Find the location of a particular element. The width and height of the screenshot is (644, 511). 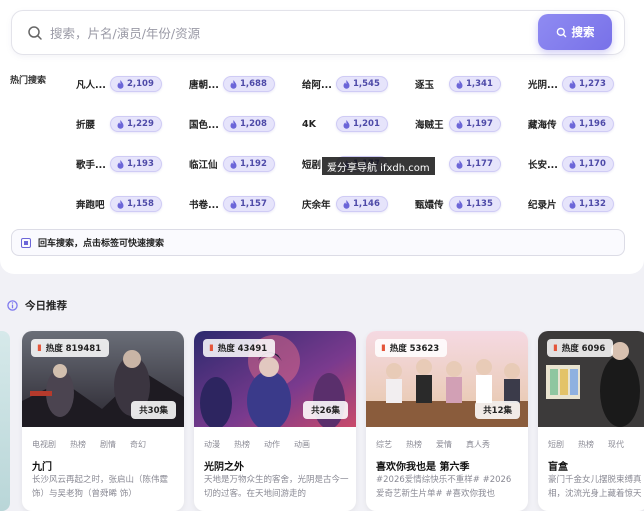

heat-value: 热度 53623 is located at coordinates (414, 349).